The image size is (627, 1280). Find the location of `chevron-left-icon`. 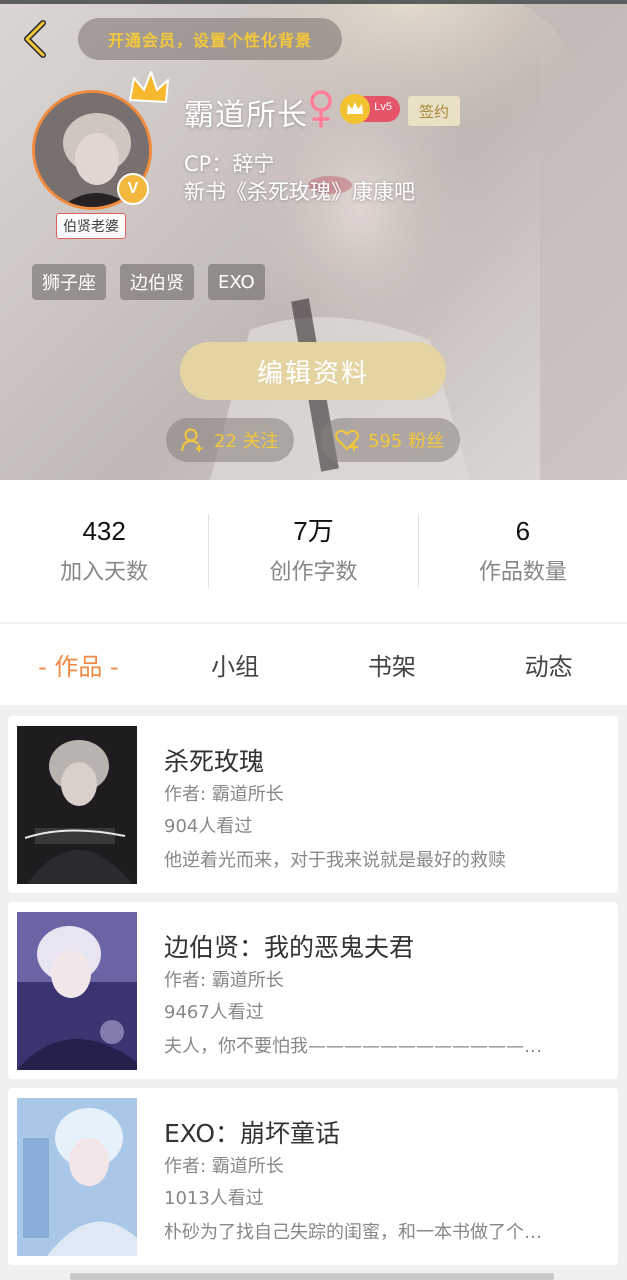

chevron-left-icon is located at coordinates (35, 39).